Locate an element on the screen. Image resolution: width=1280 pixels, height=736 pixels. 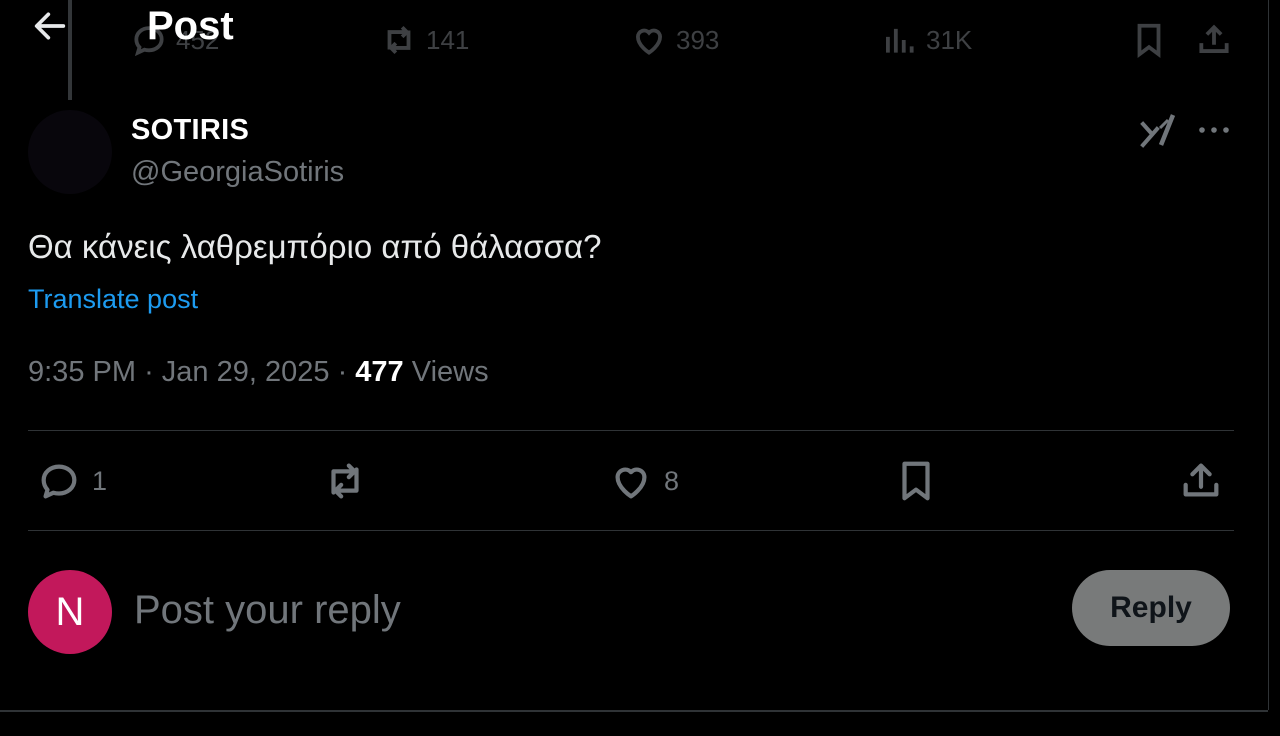
section-border is located at coordinates (634, 711).